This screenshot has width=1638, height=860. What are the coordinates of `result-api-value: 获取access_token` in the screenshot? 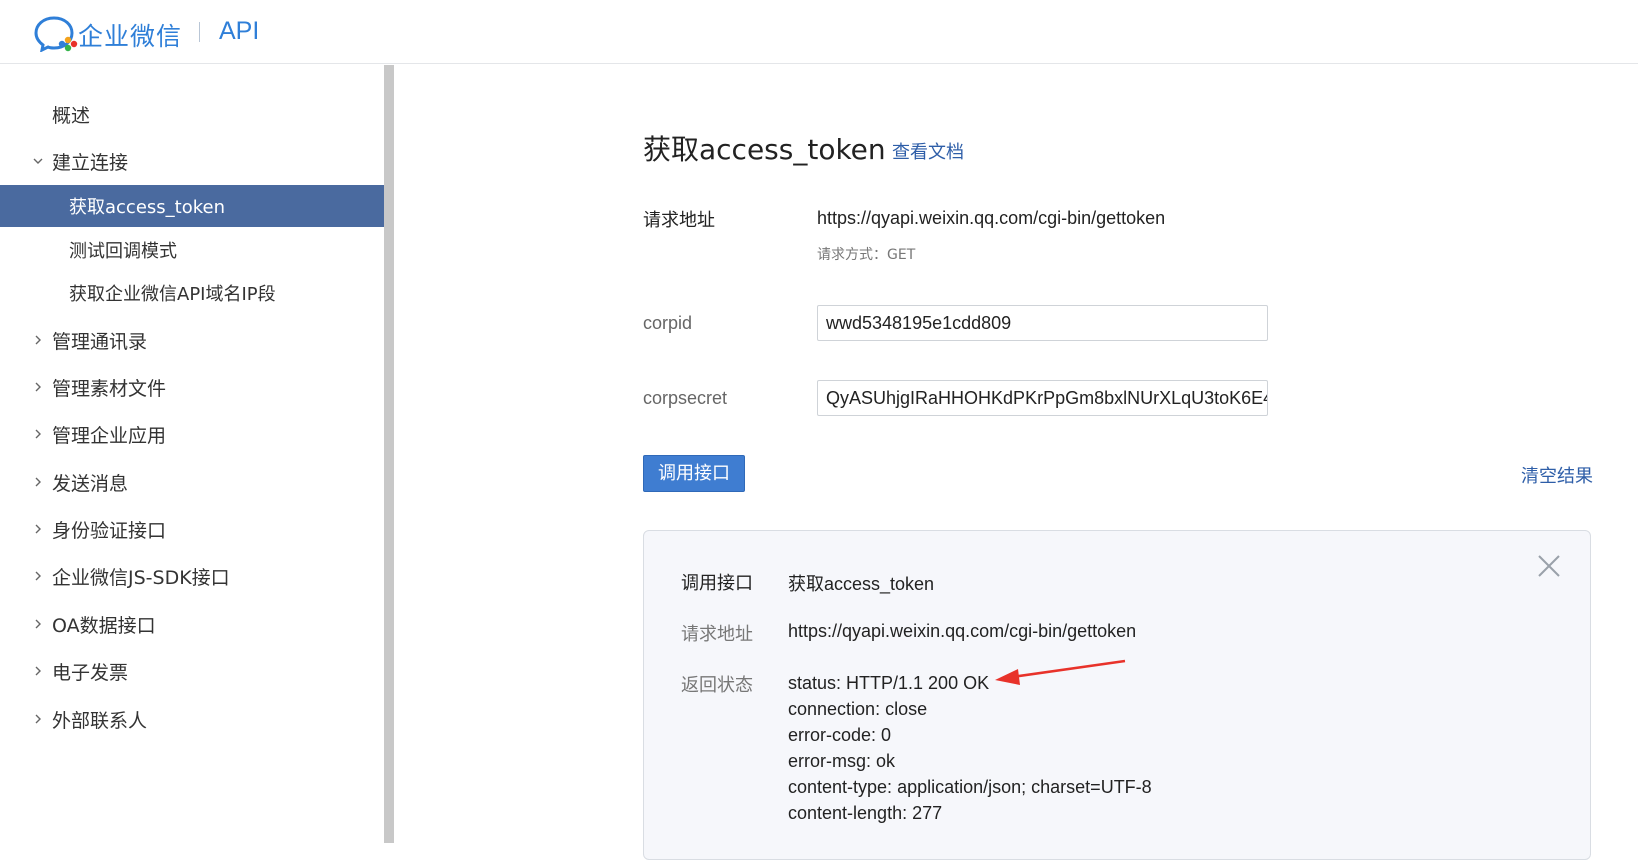 It's located at (861, 584).